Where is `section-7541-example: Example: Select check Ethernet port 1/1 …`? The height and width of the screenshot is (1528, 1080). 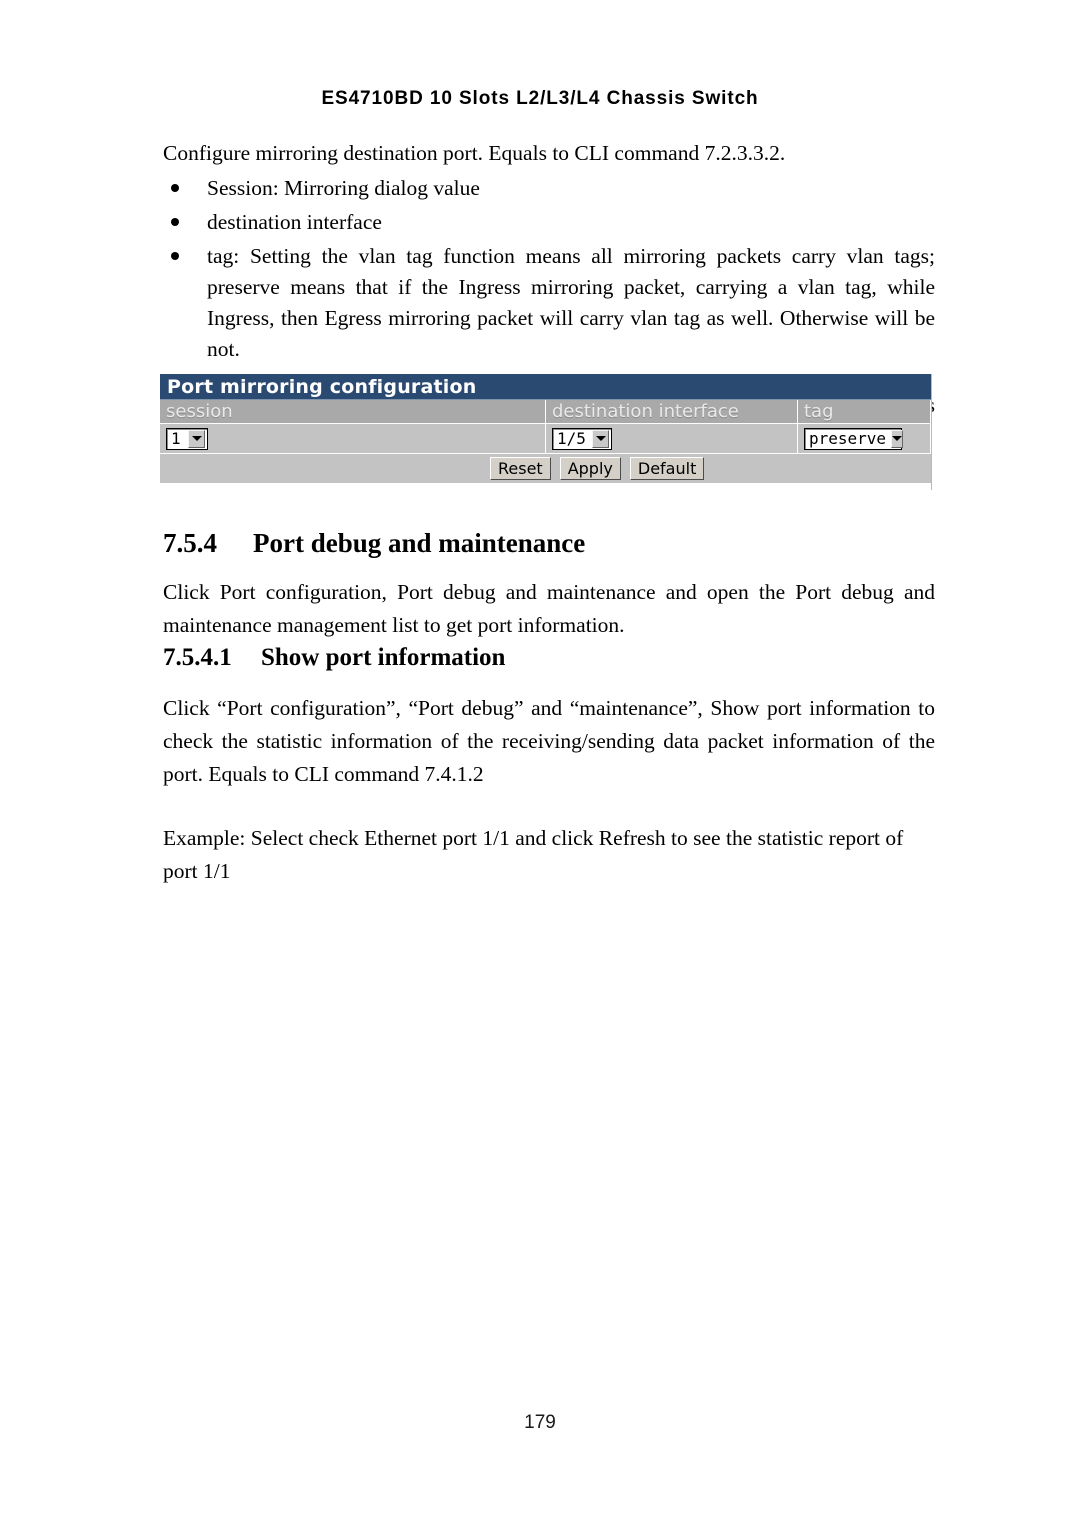 section-7541-example: Example: Select check Ethernet port 1/1 … is located at coordinates (533, 854).